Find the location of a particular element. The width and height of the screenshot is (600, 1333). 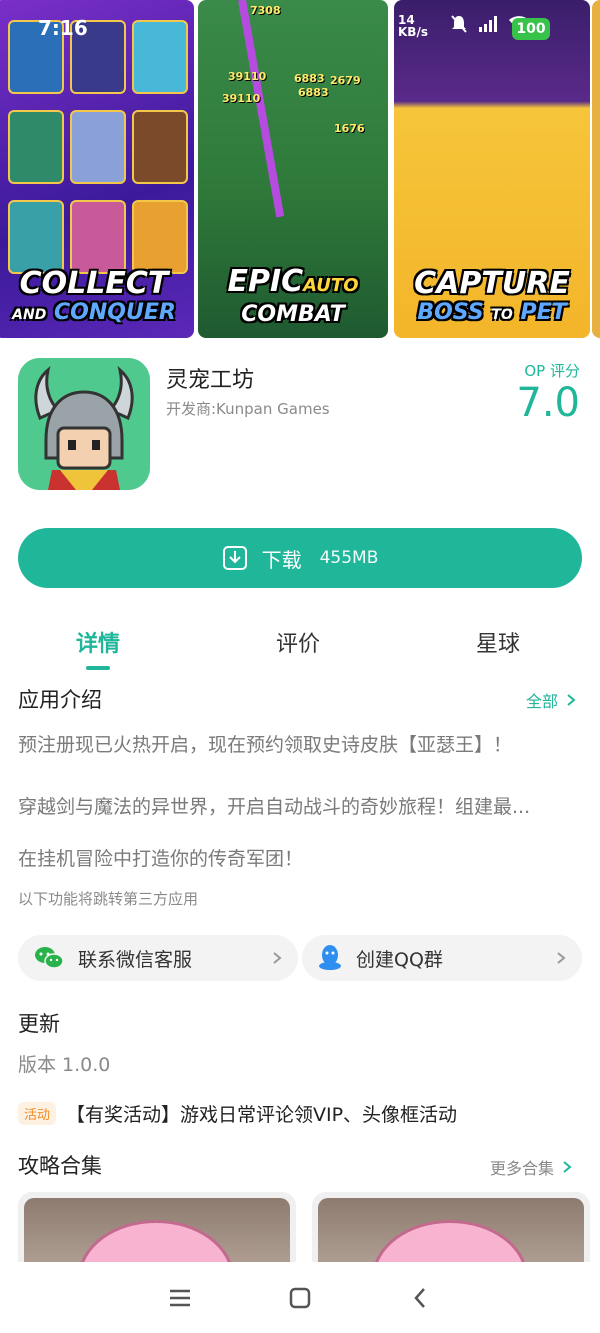

nav-home-button is located at coordinates (300, 1298).